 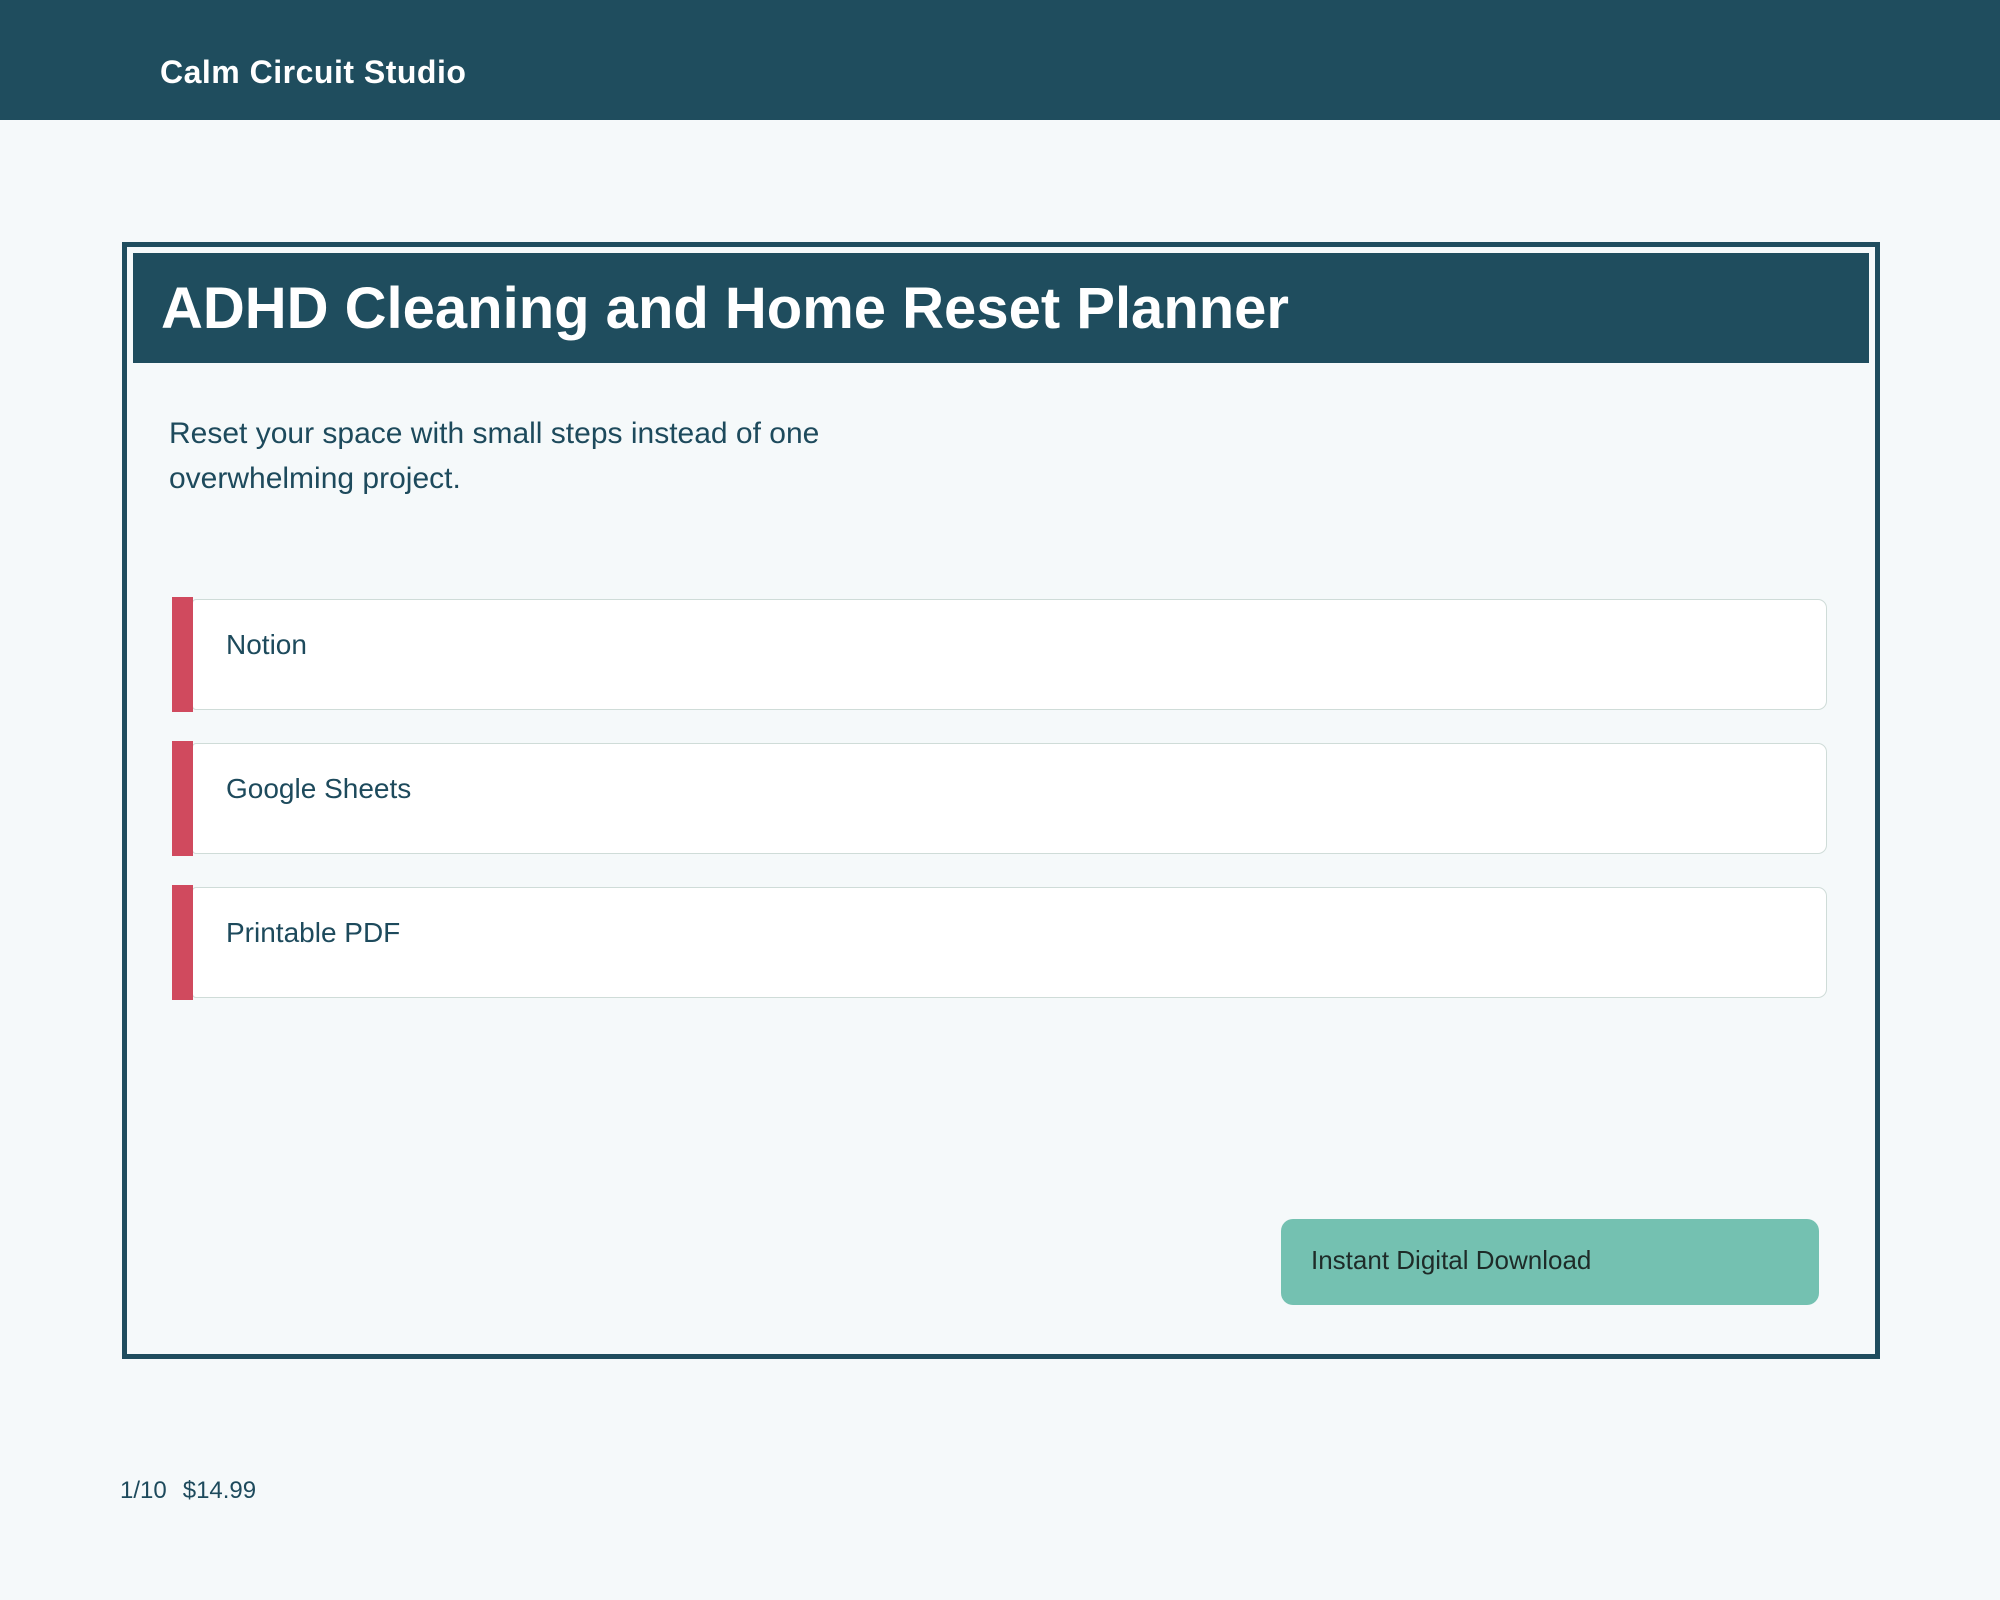 What do you see at coordinates (1009, 654) in the screenshot?
I see `format-option-label: Notion` at bounding box center [1009, 654].